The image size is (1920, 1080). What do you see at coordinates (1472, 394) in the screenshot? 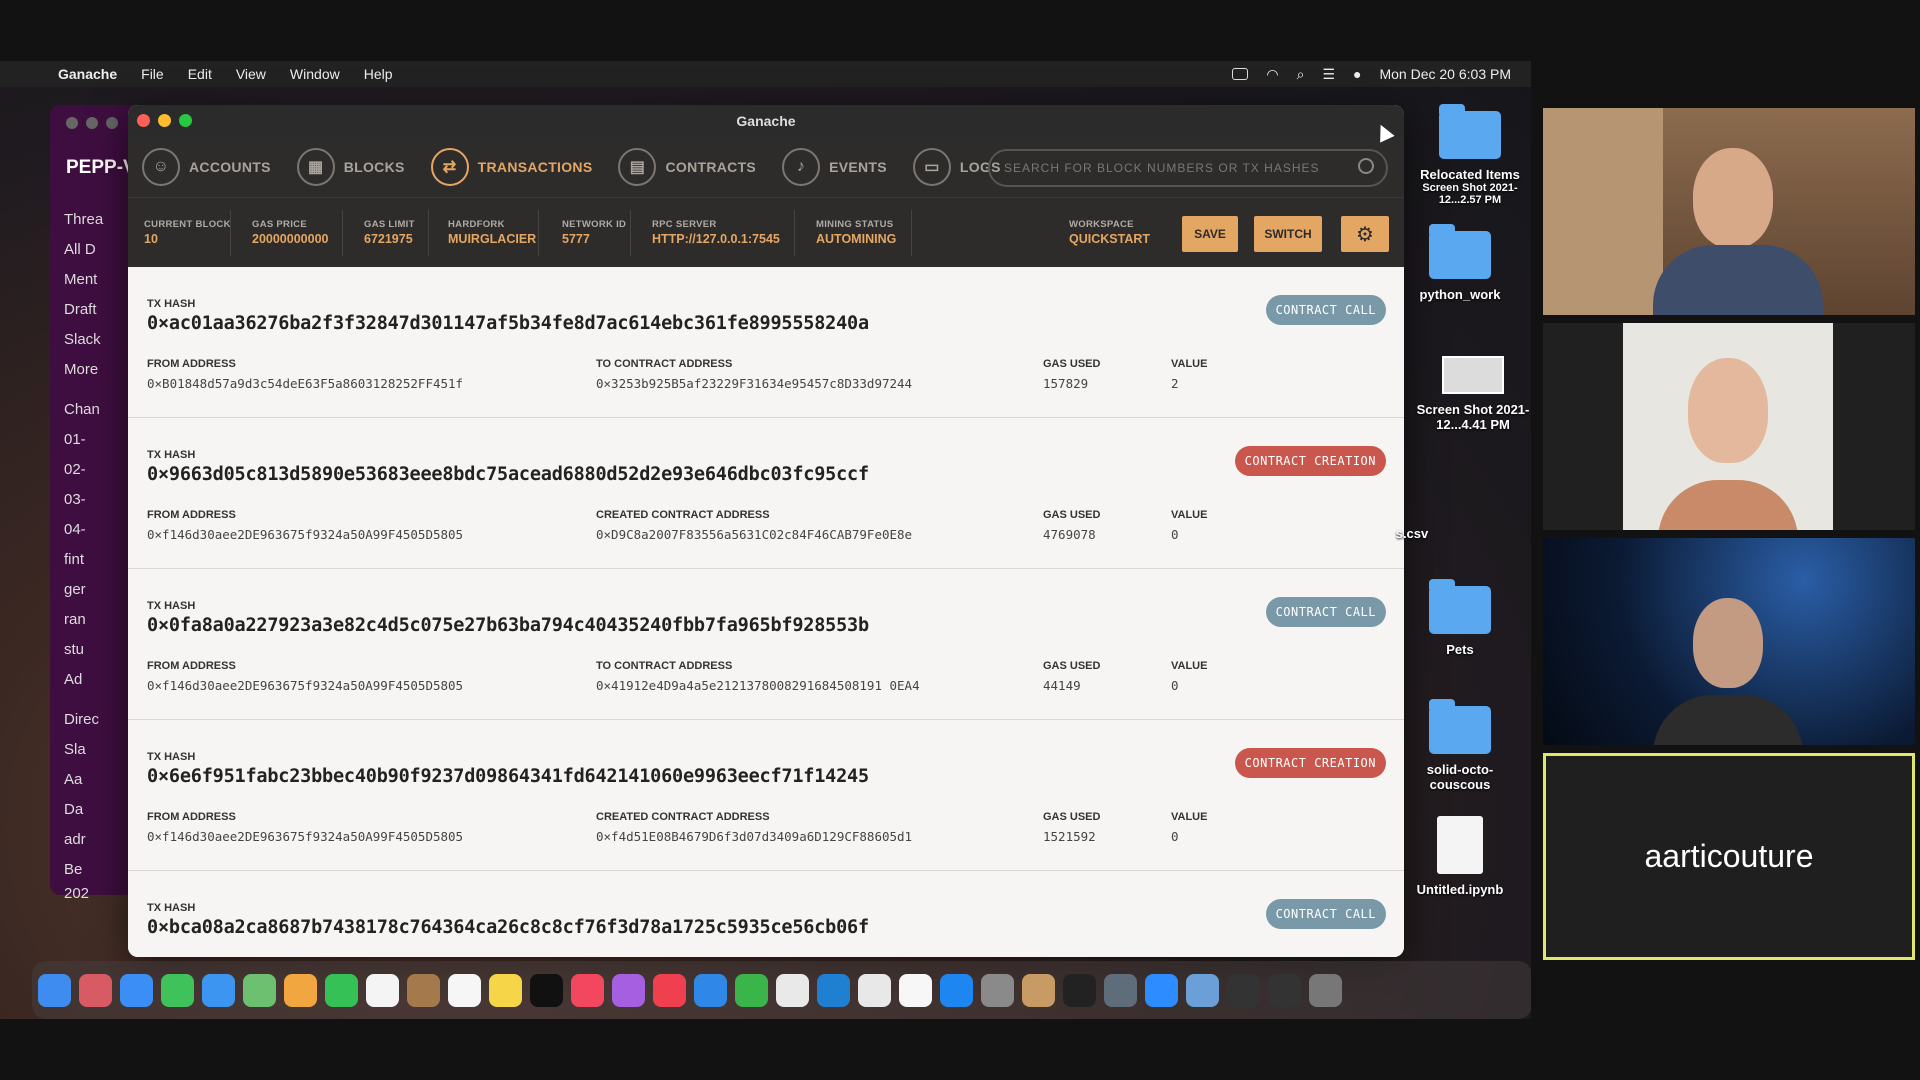
I see `desktop-item: Screen Shot 2021-12...4.41 PM` at bounding box center [1472, 394].